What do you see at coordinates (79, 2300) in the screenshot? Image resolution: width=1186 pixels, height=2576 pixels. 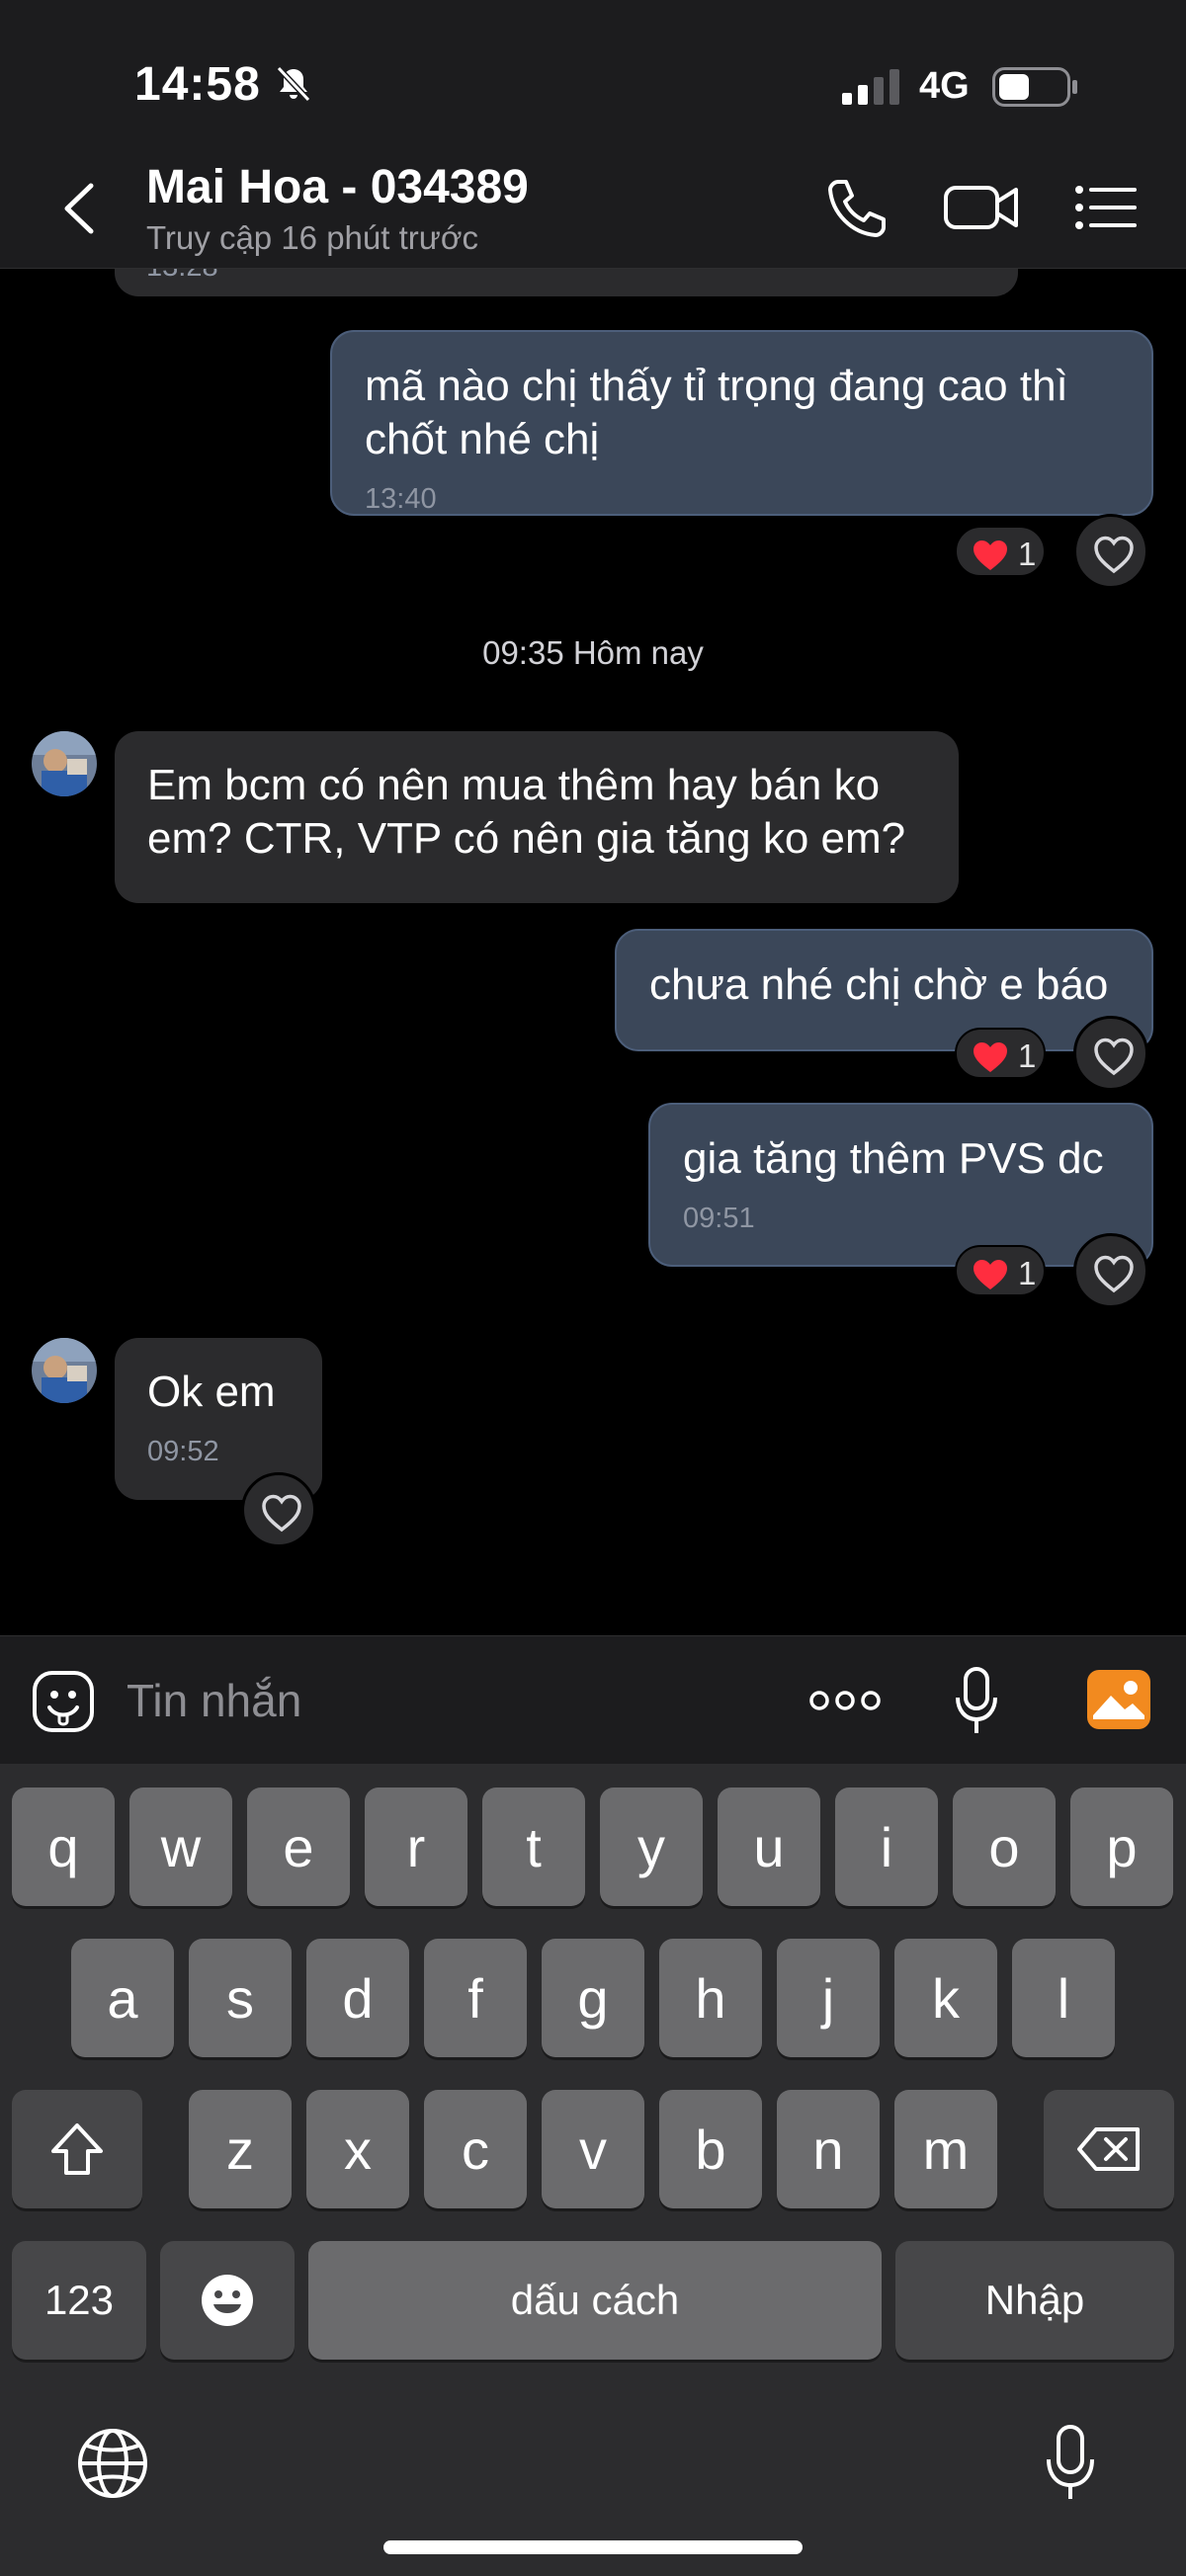 I see `numbers-key: 123` at bounding box center [79, 2300].